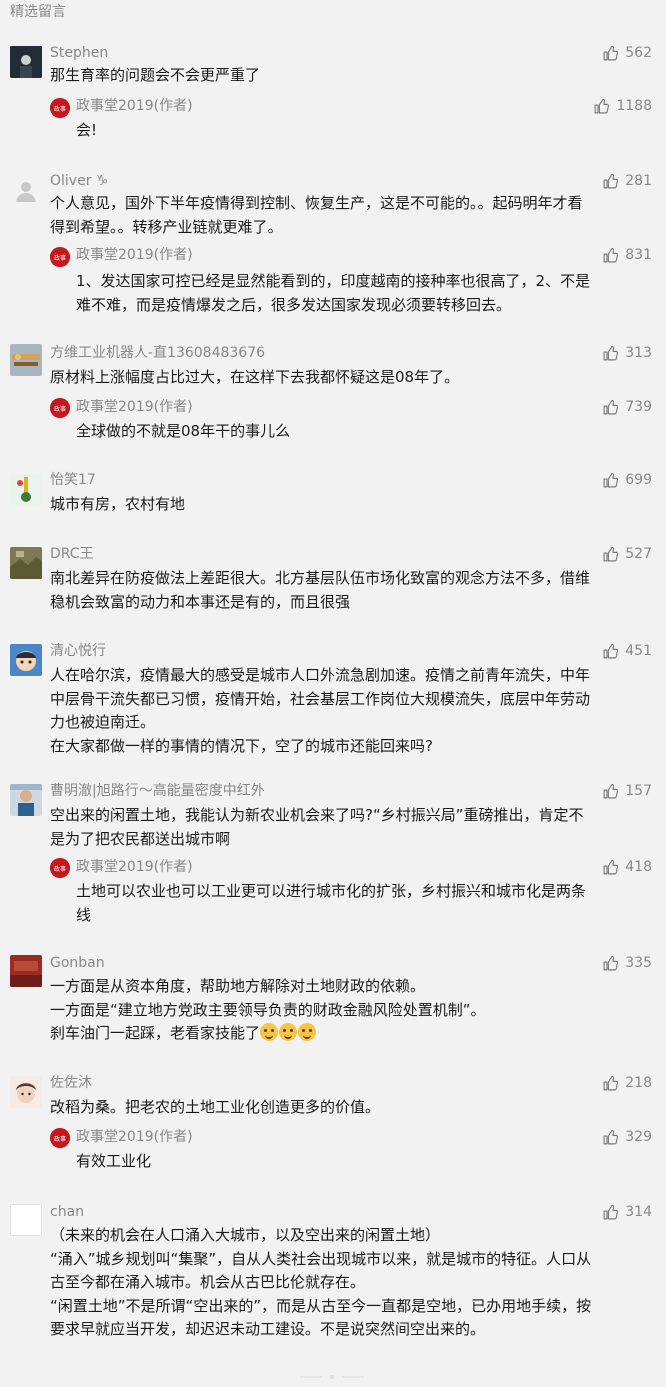  What do you see at coordinates (638, 1137) in the screenshot?
I see `like-count: 329` at bounding box center [638, 1137].